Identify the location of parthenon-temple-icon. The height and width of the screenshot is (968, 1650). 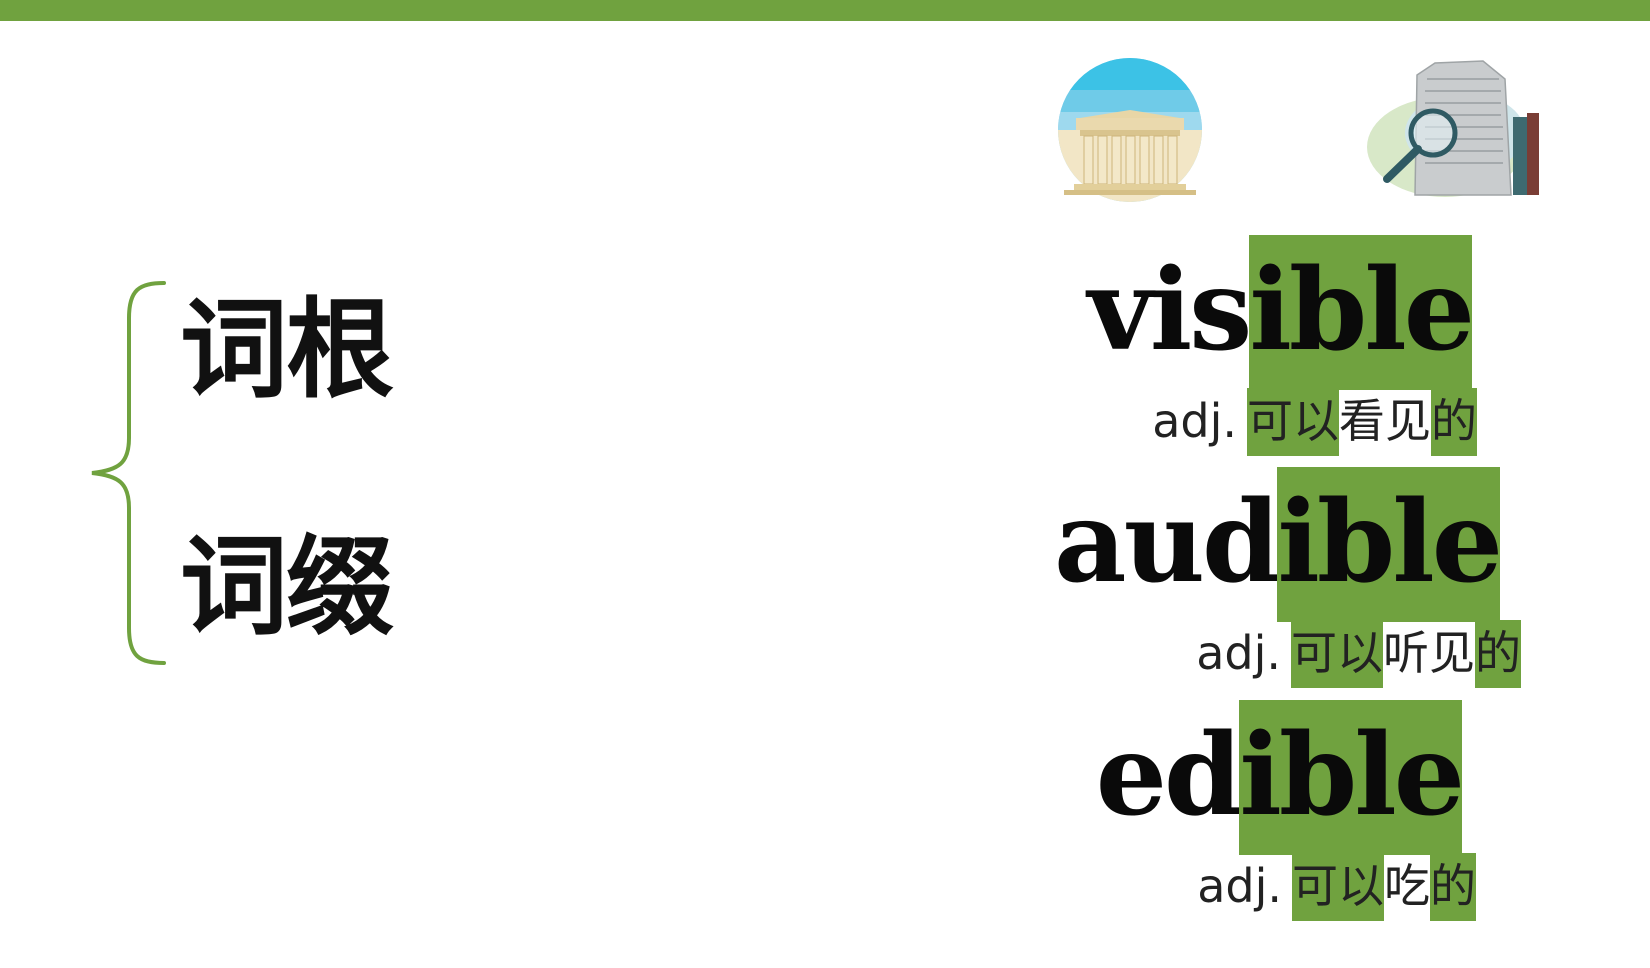
(1130, 130).